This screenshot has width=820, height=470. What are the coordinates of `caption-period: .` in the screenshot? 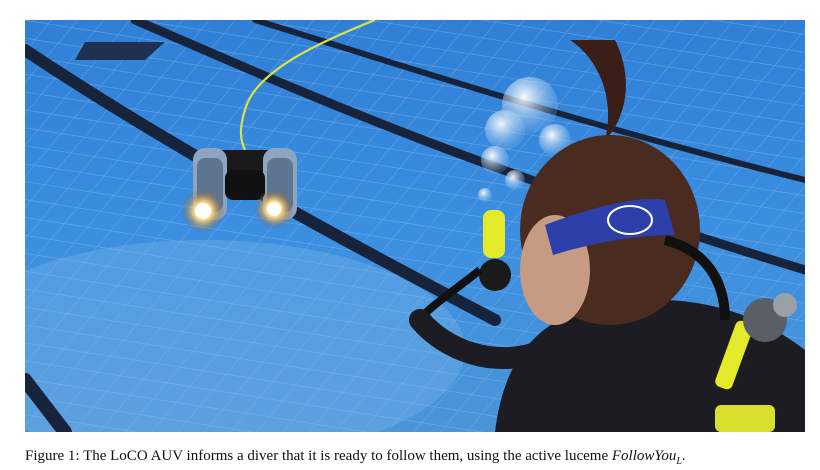 It's located at (683, 456).